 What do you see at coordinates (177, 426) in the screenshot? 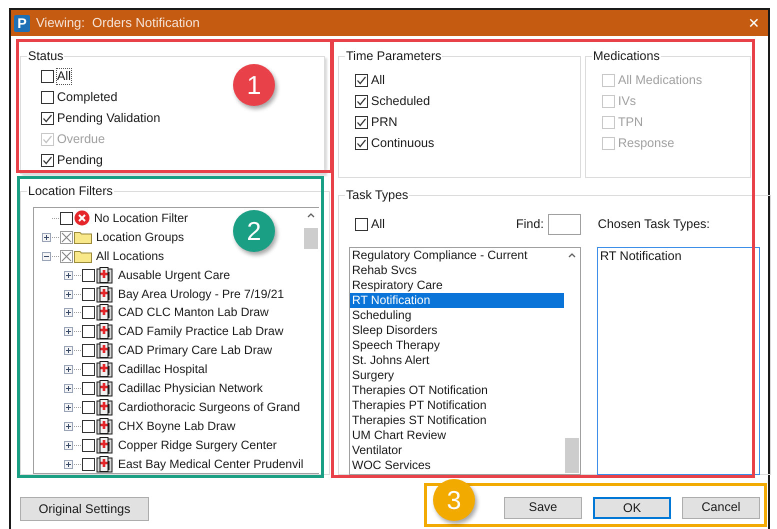
I see `tree-item: CHX Boyne Lab Draw` at bounding box center [177, 426].